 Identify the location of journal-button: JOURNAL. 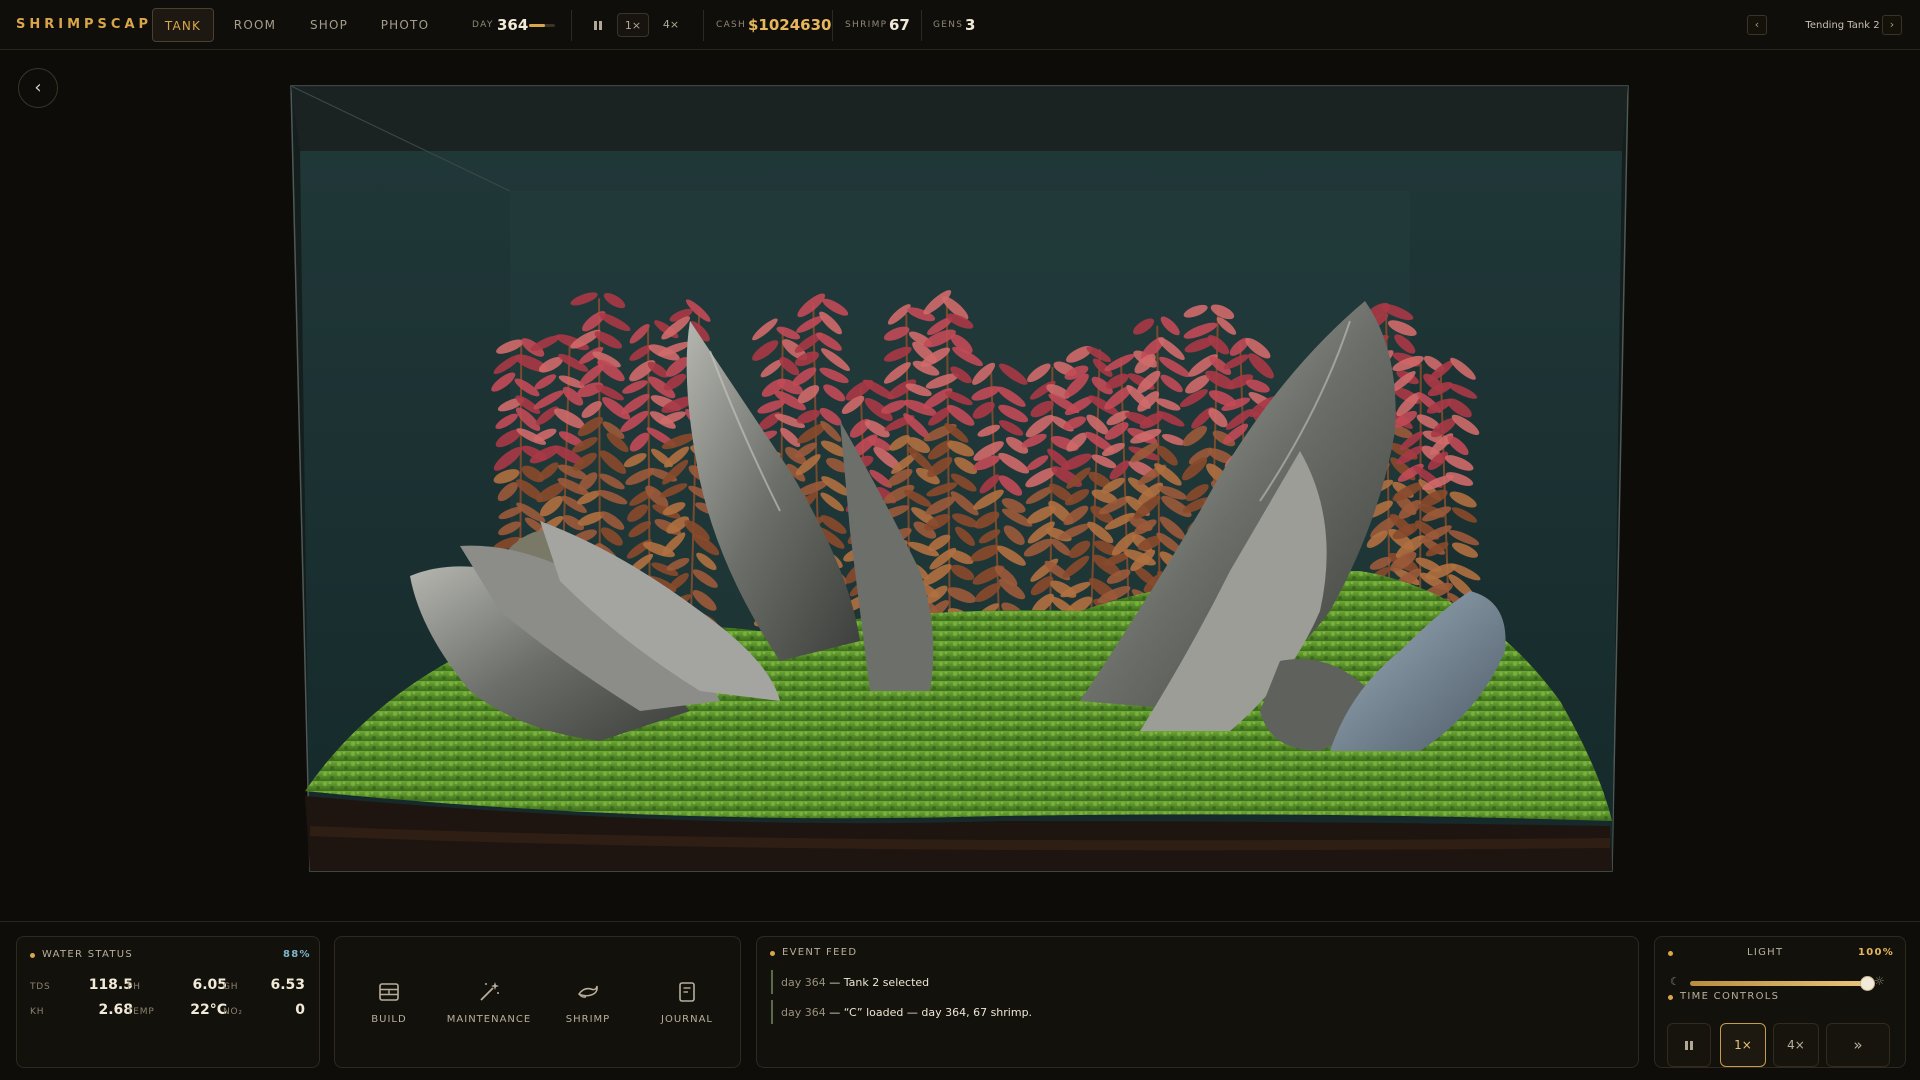
(687, 1002).